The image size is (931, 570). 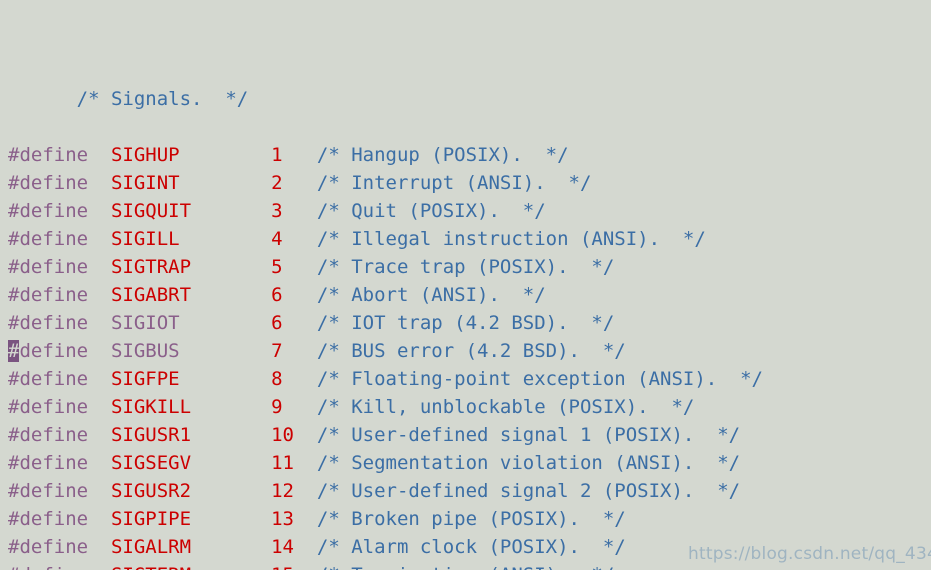 I want to click on macro-name: SIGKILL, so click(x=191, y=407).